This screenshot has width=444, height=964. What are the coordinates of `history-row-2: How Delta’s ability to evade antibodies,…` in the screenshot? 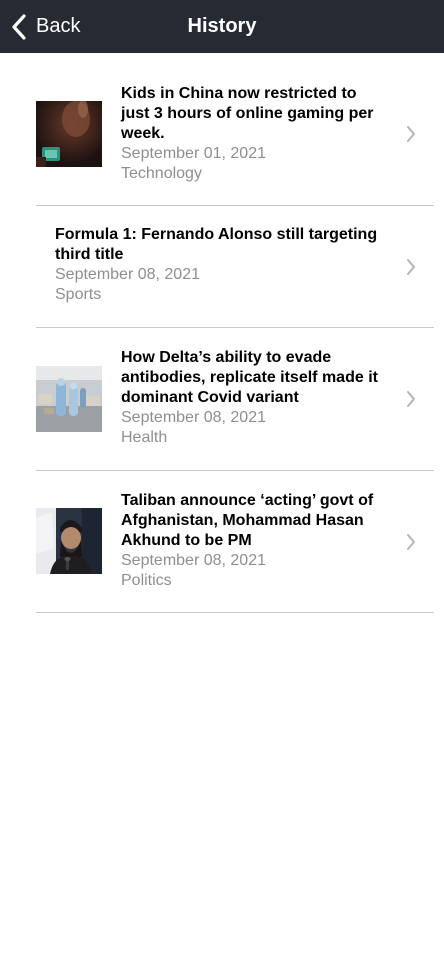 It's located at (235, 399).